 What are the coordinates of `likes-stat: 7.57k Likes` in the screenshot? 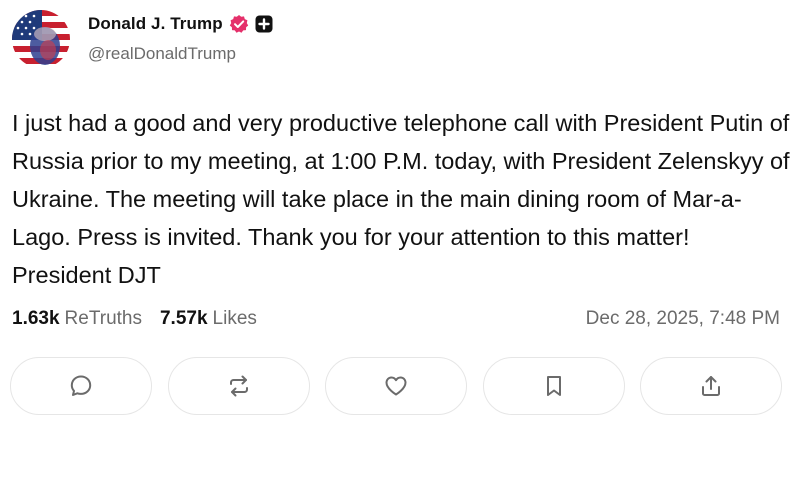 It's located at (208, 319).